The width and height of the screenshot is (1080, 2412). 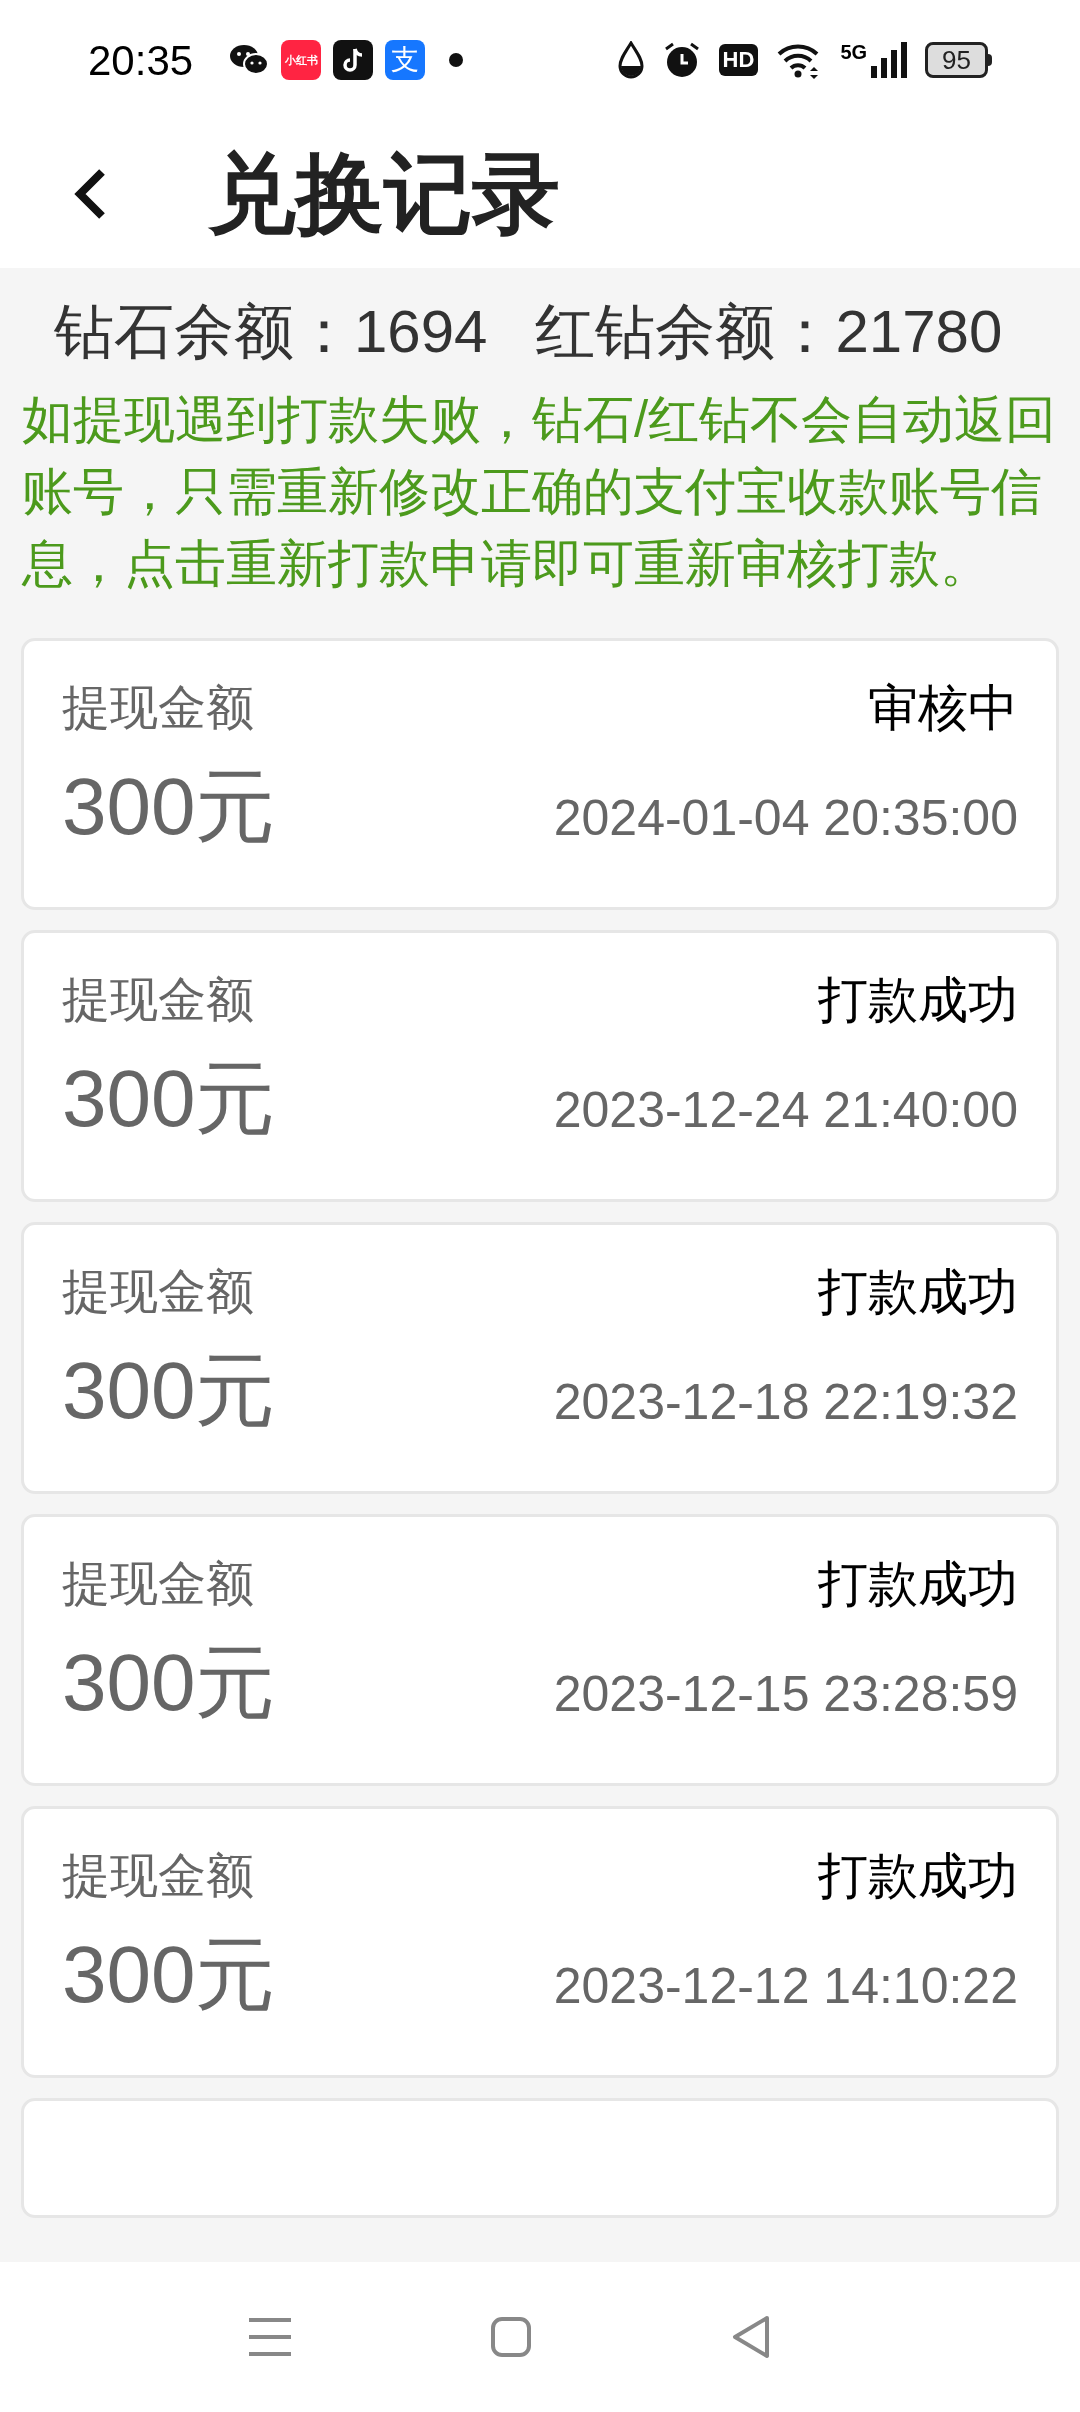 I want to click on record-card: 提现金额 审核中 300元 2024-01-04 20:35:00, so click(x=540, y=774).